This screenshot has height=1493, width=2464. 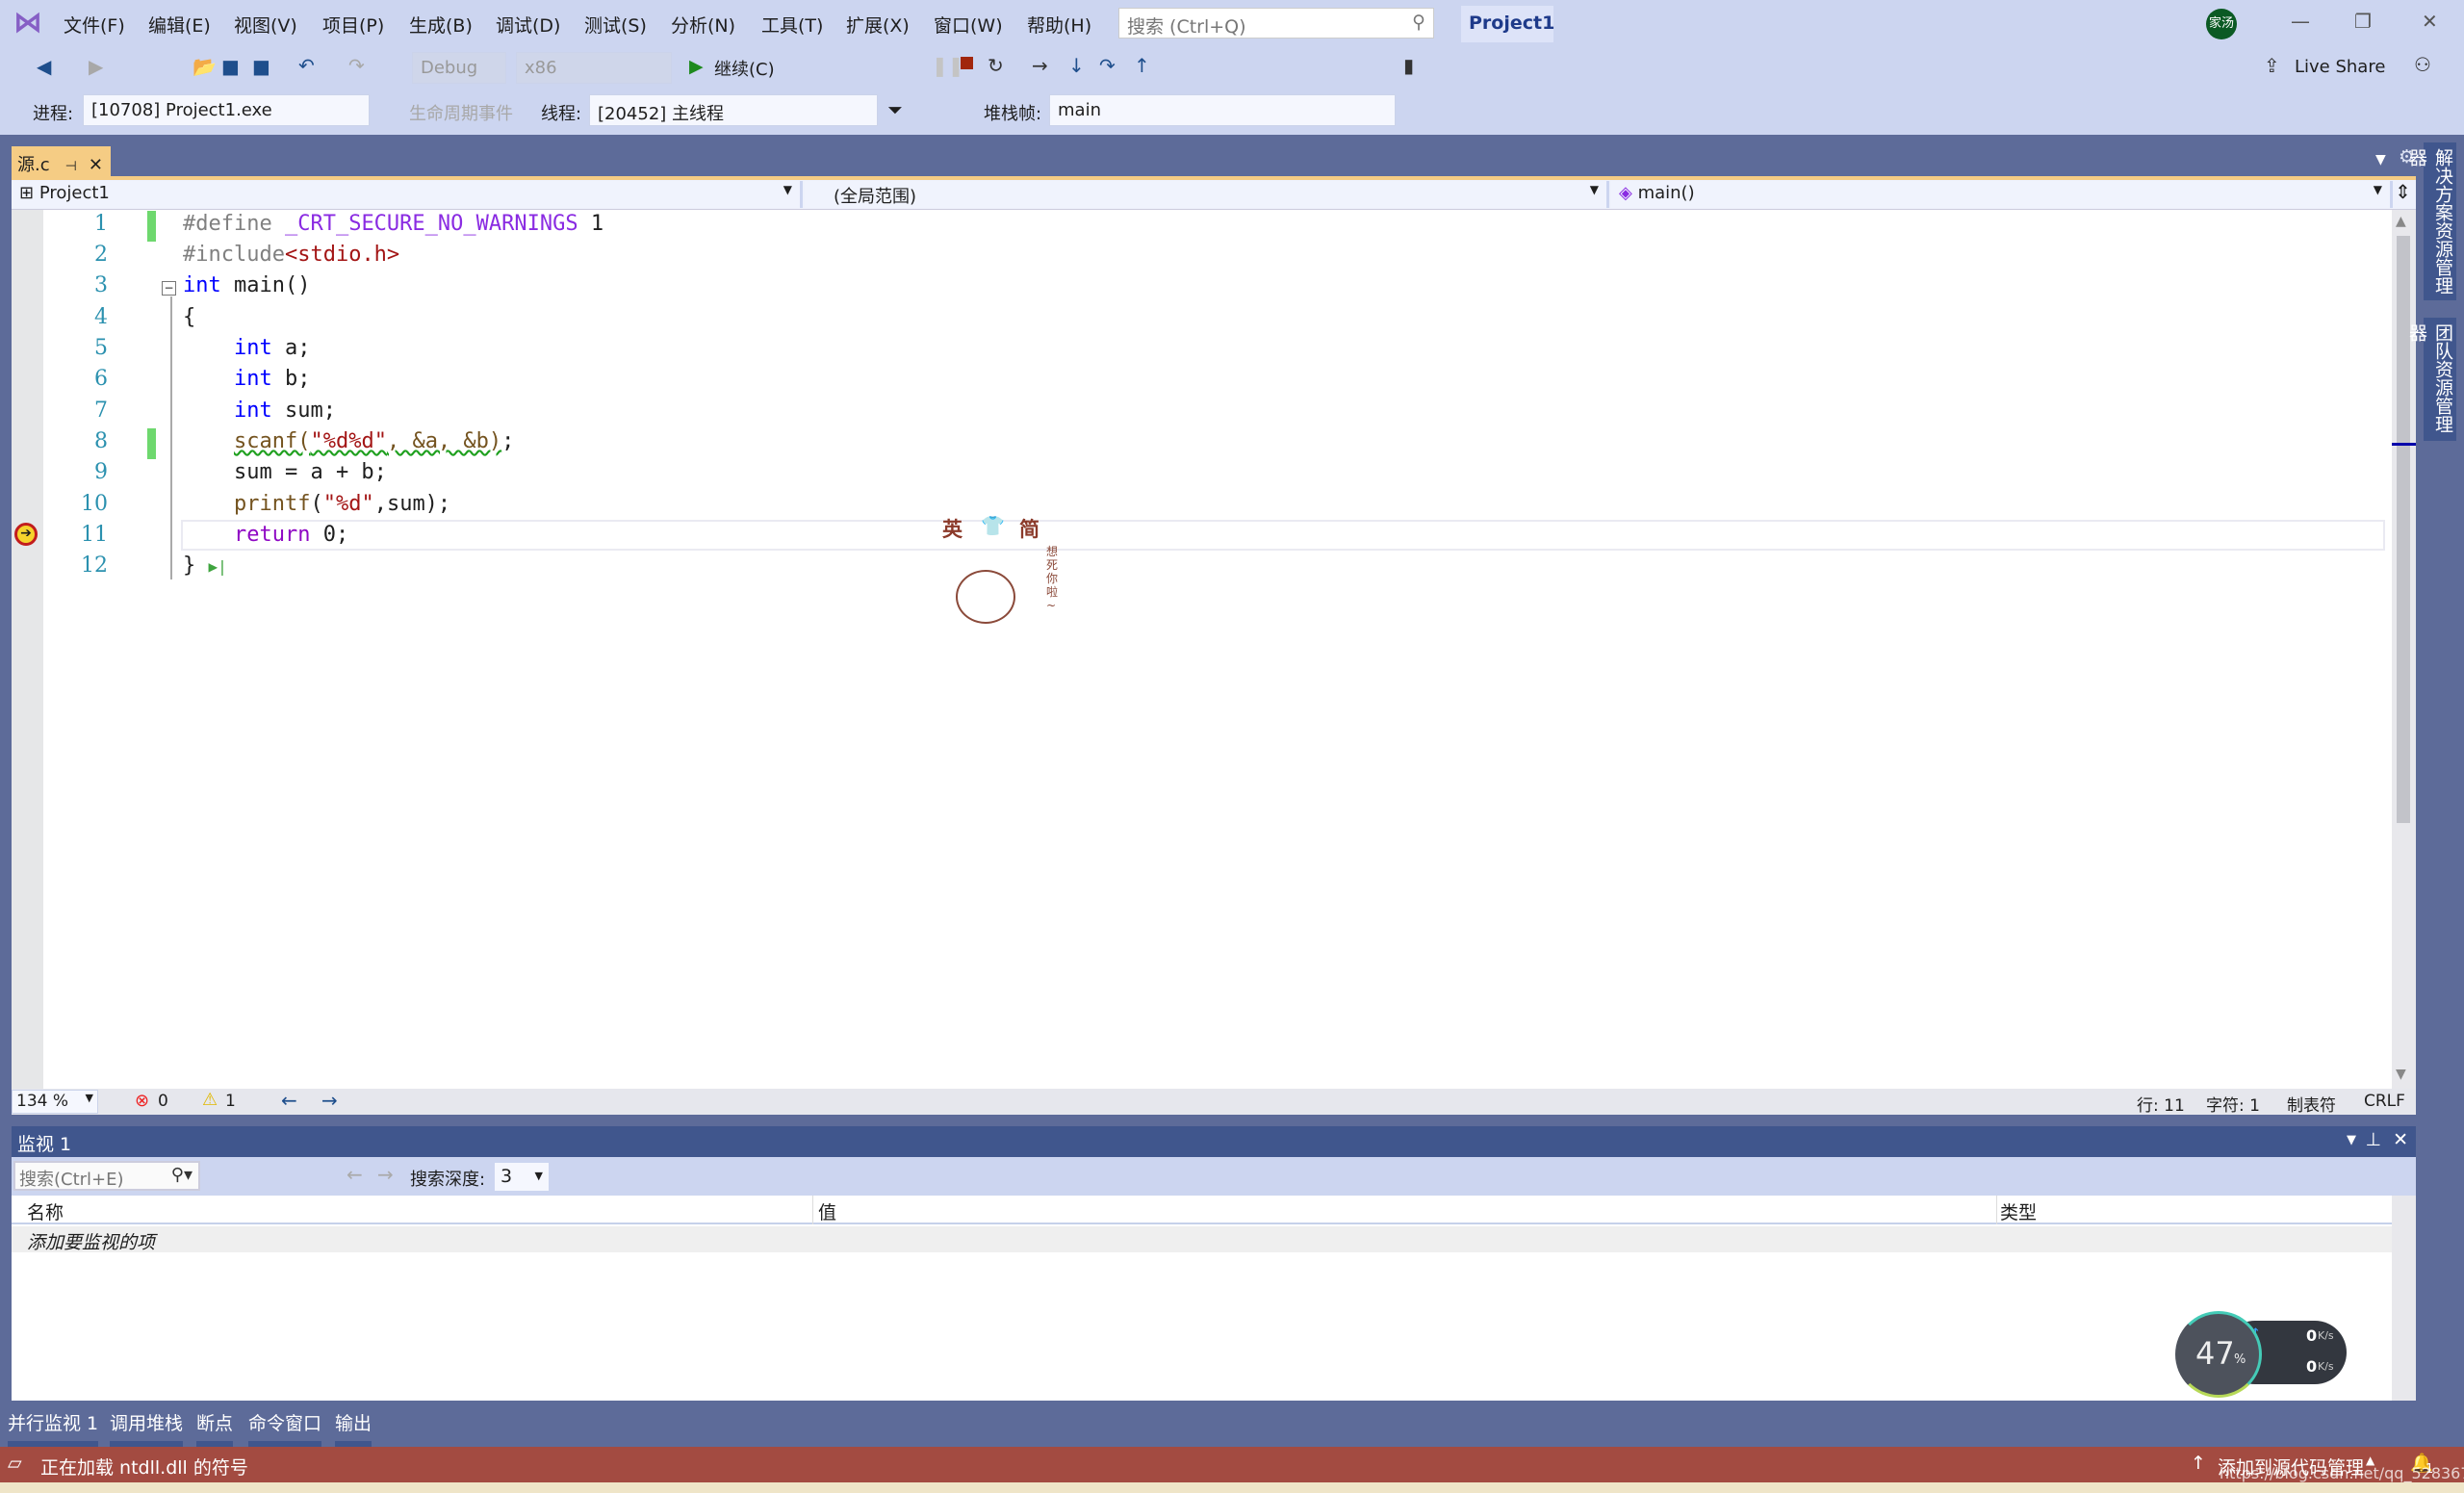 I want to click on tab-output: 输出, so click(x=353, y=1429).